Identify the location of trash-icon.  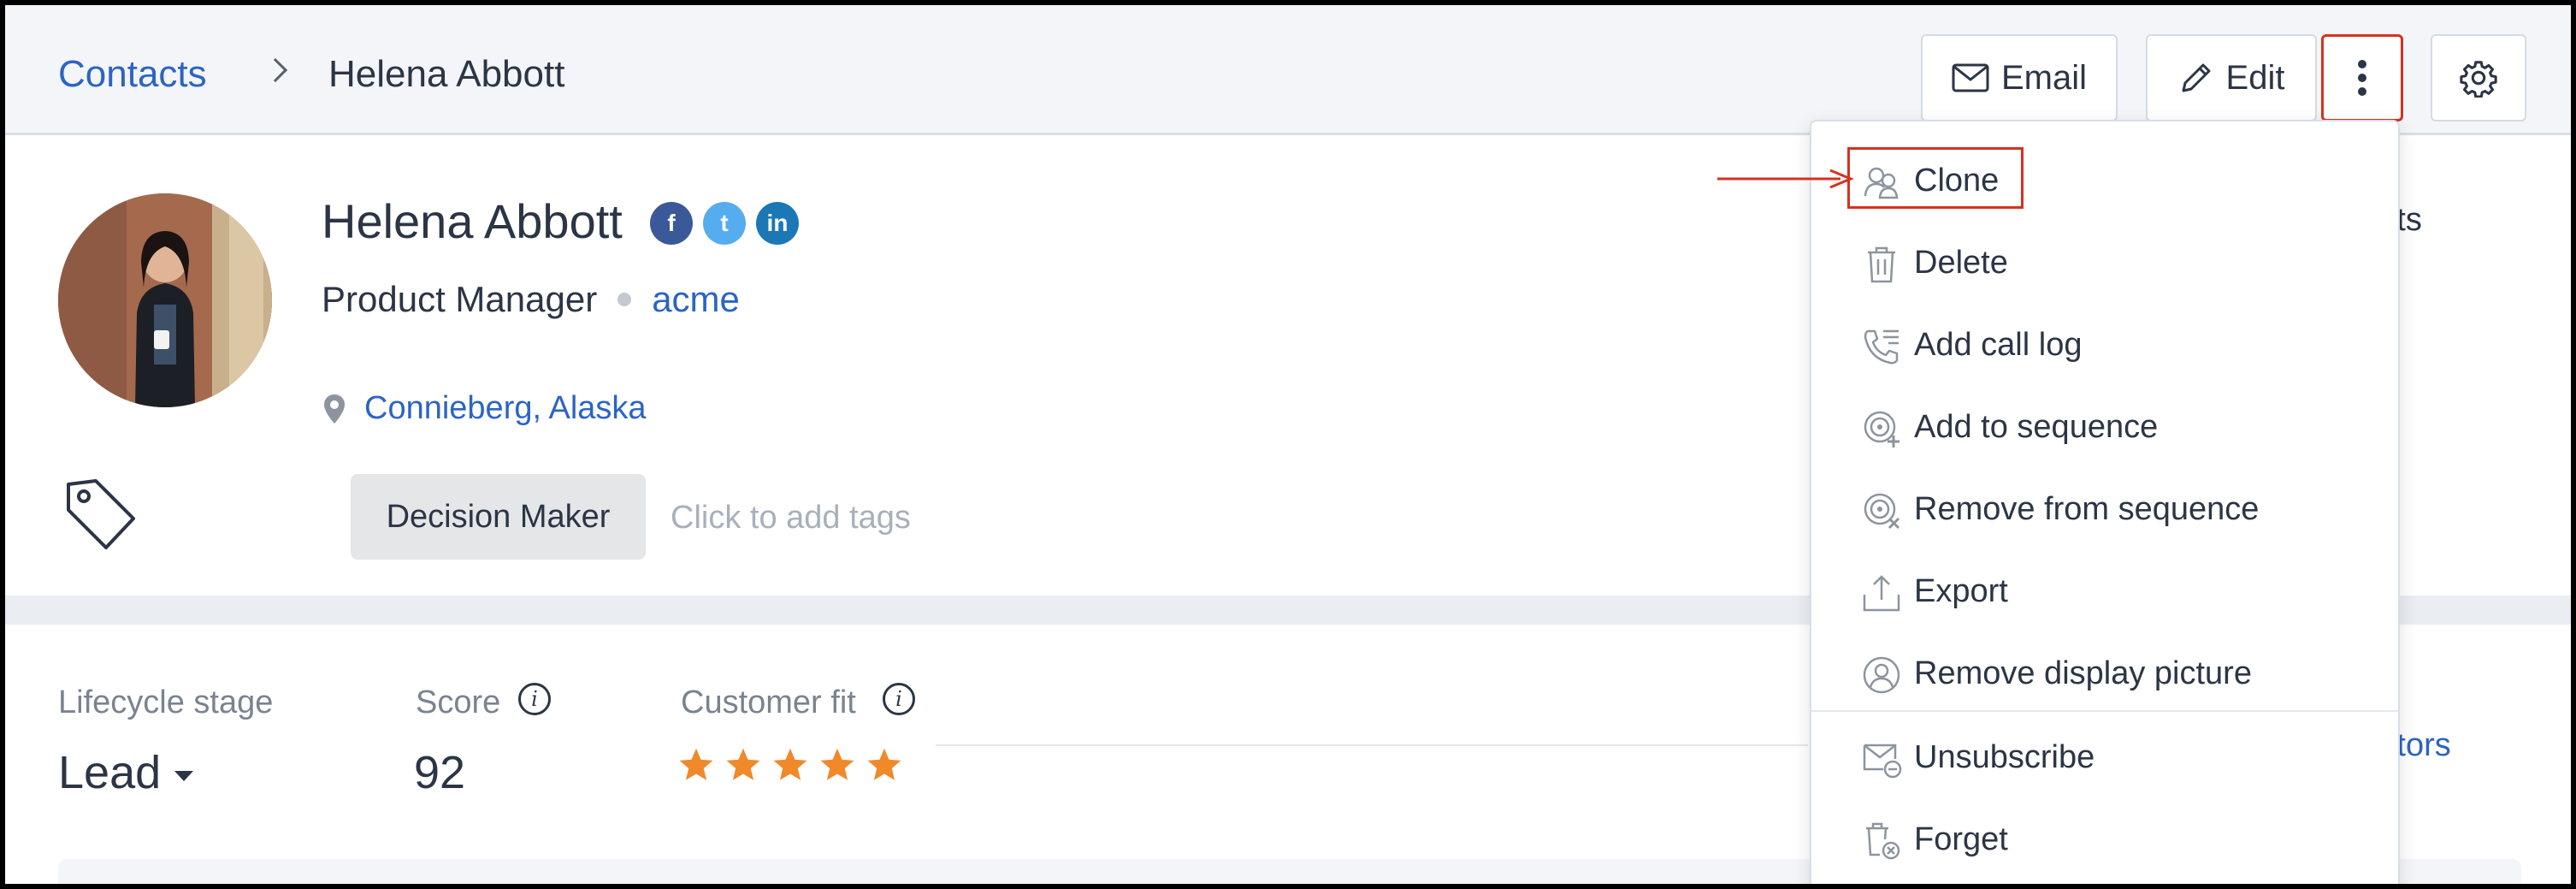
(1881, 264).